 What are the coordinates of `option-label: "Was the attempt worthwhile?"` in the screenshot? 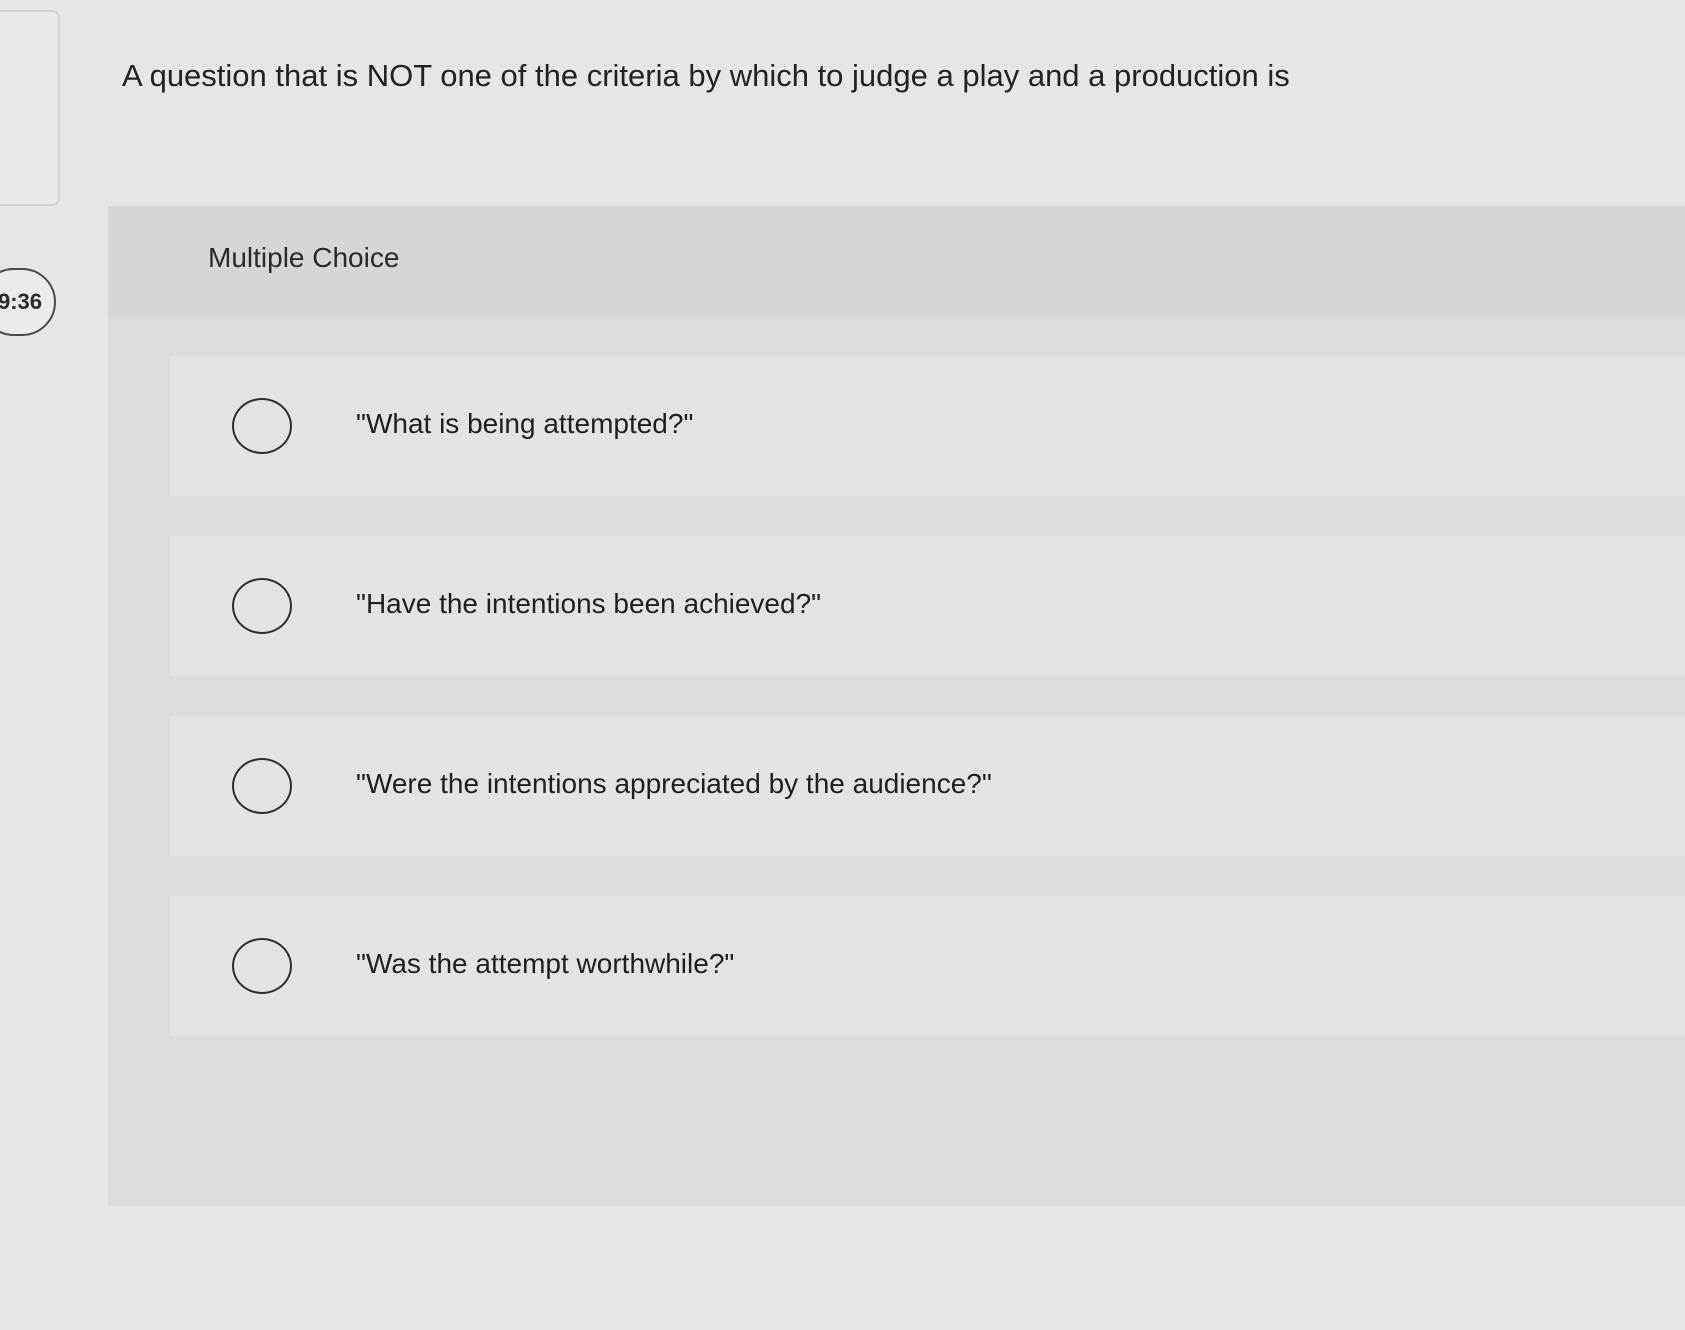 It's located at (545, 963).